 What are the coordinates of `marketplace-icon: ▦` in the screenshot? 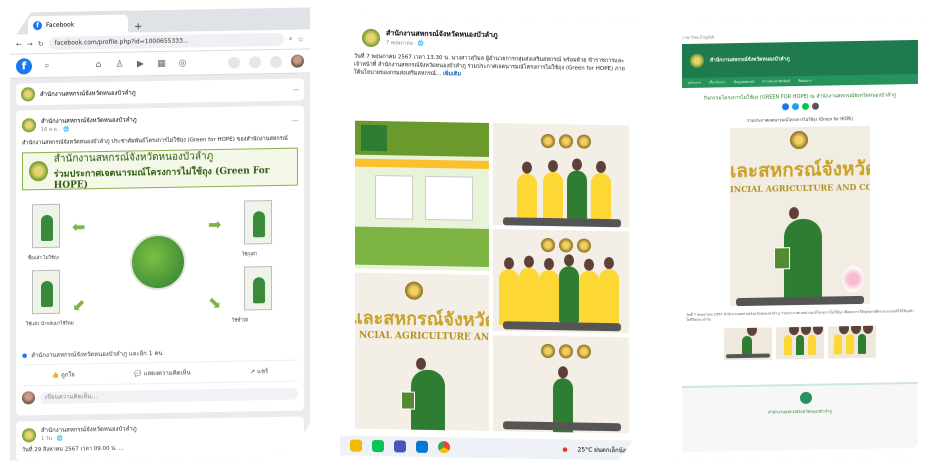 It's located at (162, 63).